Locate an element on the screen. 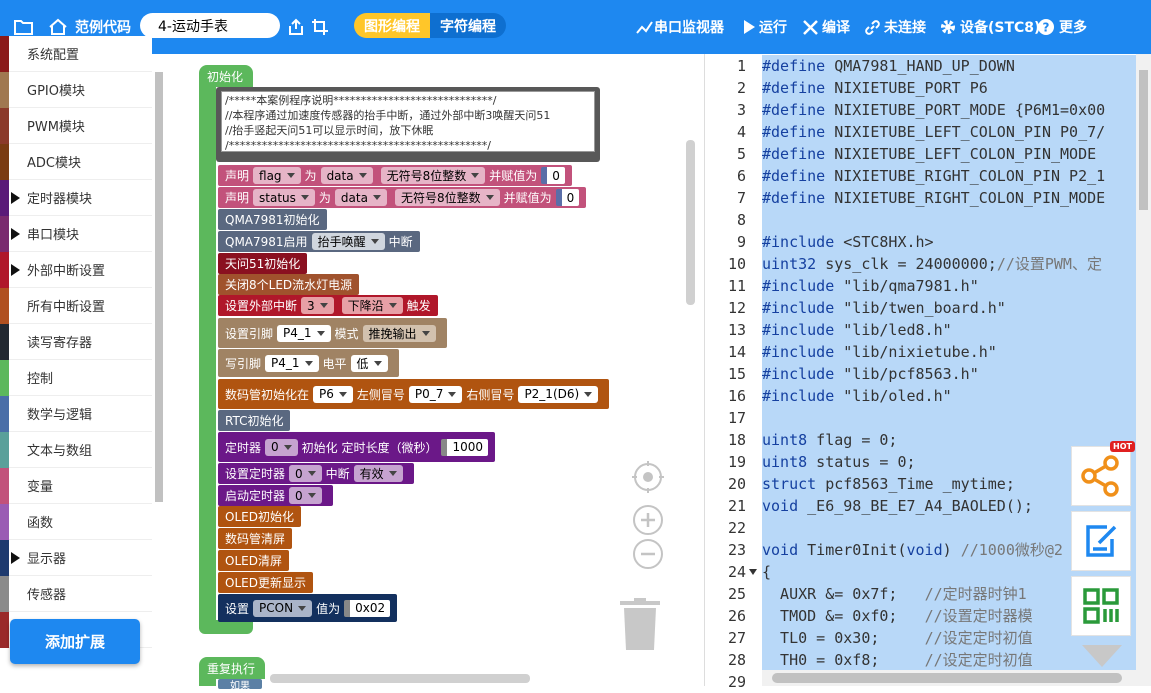  register-dropdown: PCON is located at coordinates (283, 608).